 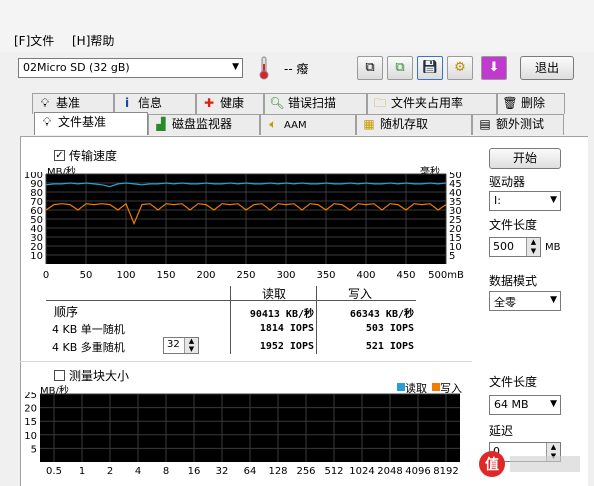 What do you see at coordinates (432, 103) in the screenshot?
I see `tab-folder-usage: 🗀 文件夹占用率` at bounding box center [432, 103].